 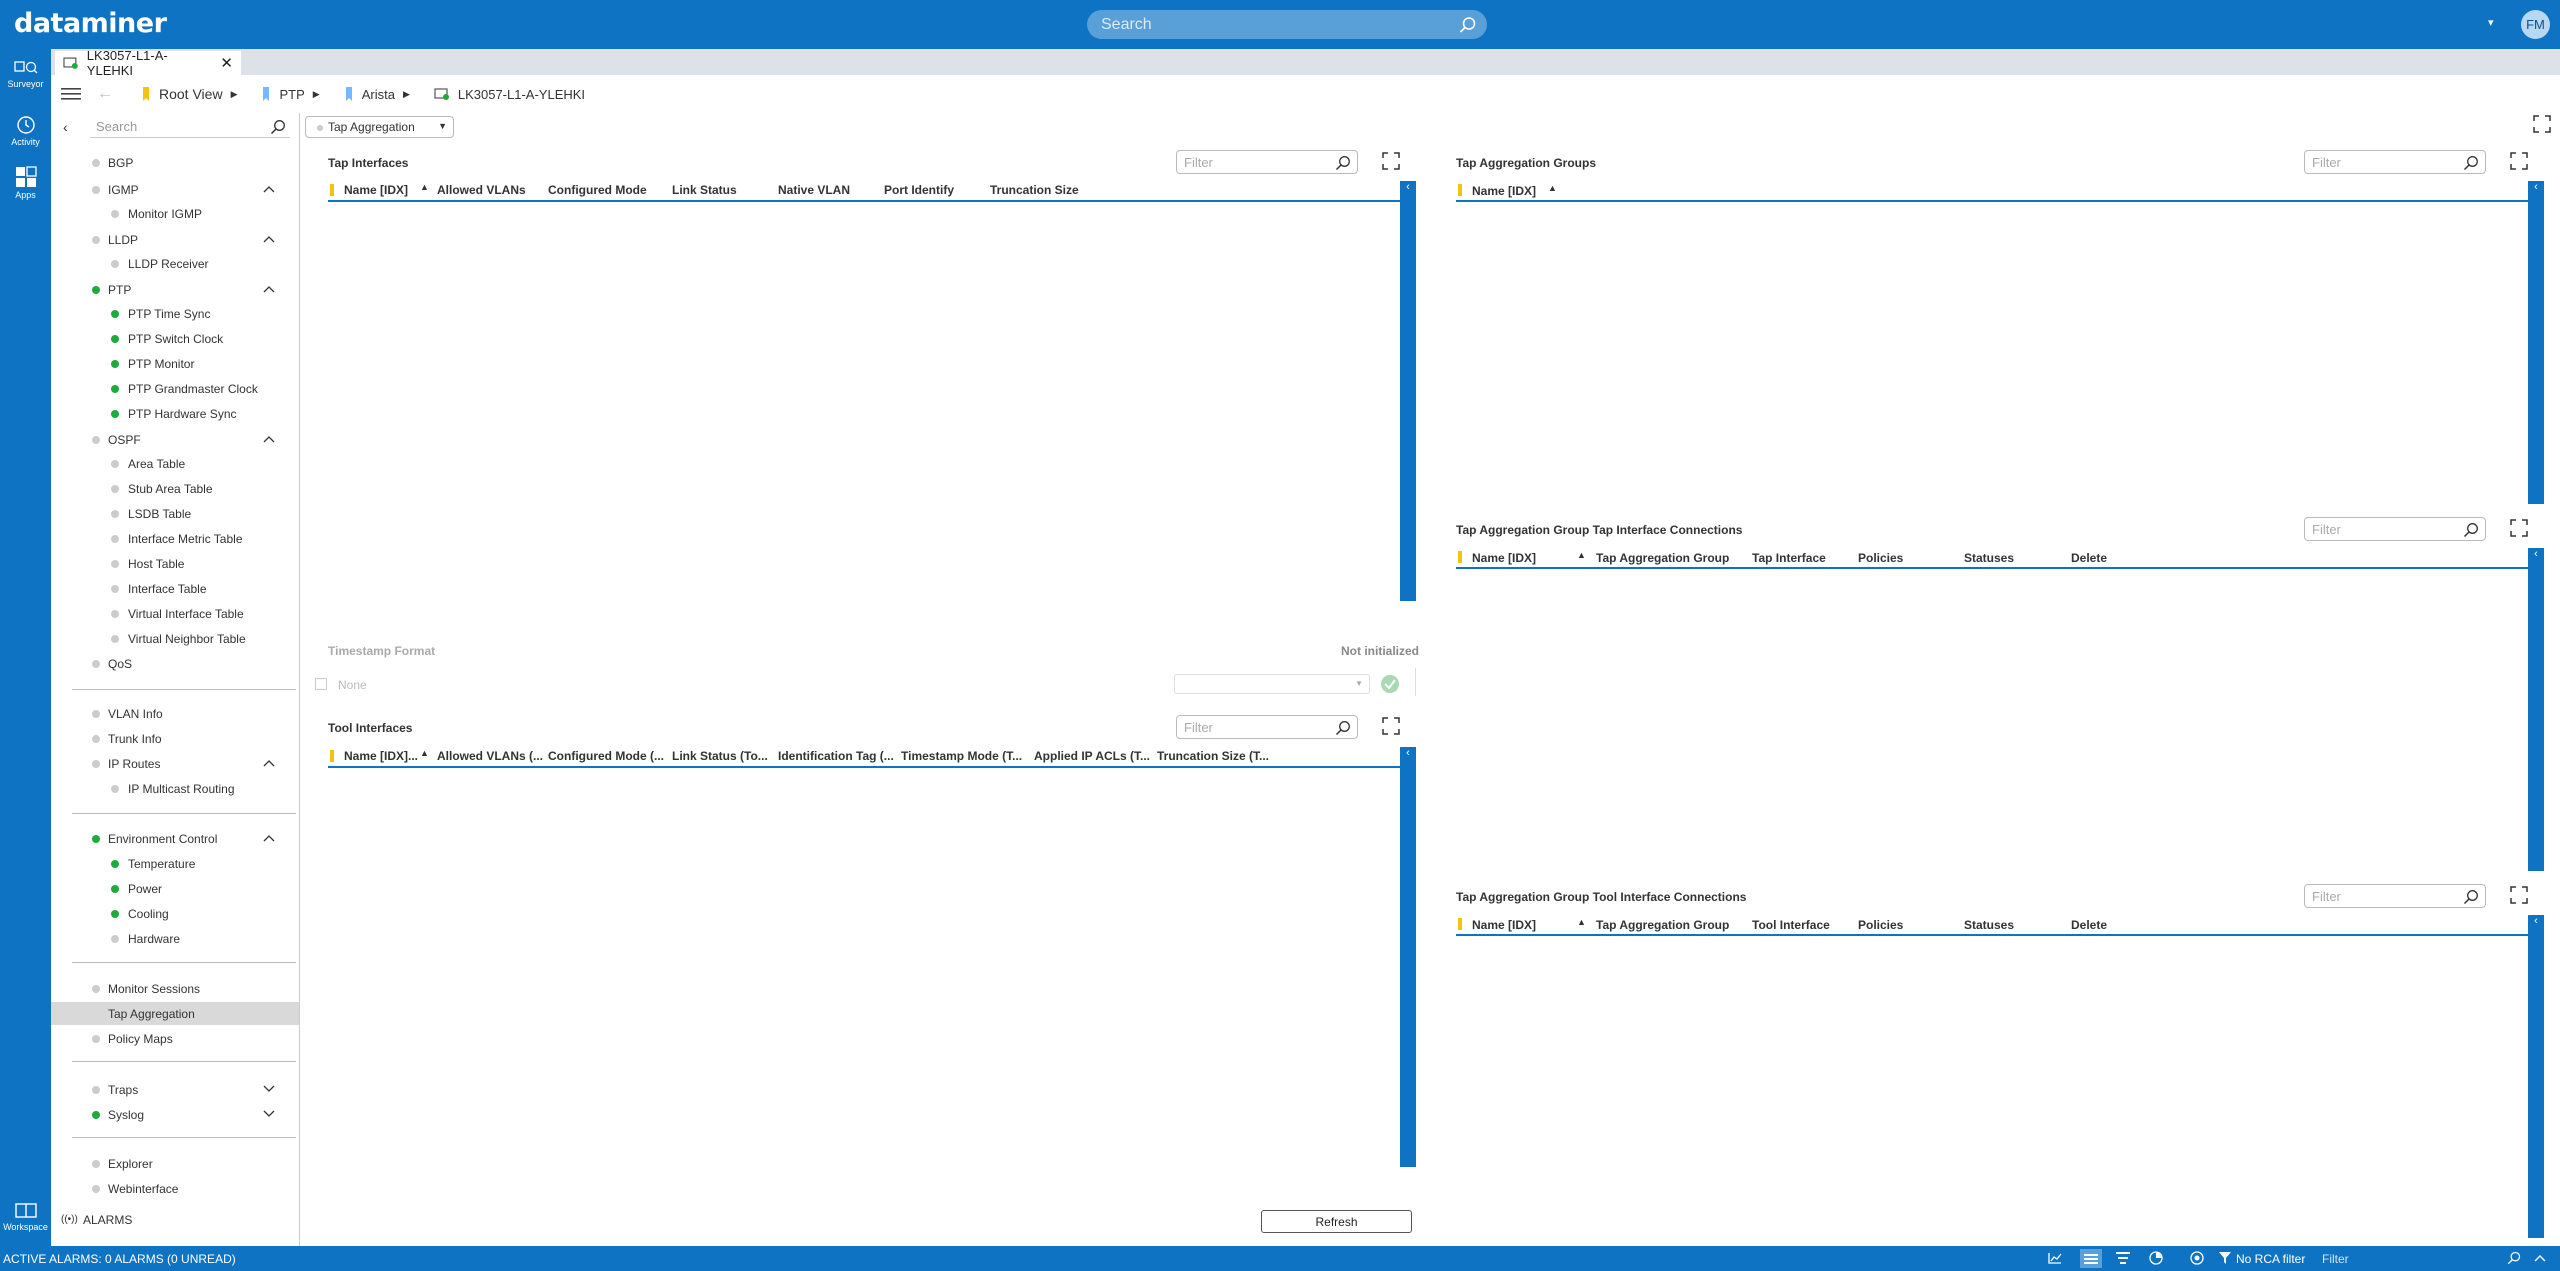 What do you see at coordinates (120, 163) in the screenshot?
I see `tree-item-bgp: BGP` at bounding box center [120, 163].